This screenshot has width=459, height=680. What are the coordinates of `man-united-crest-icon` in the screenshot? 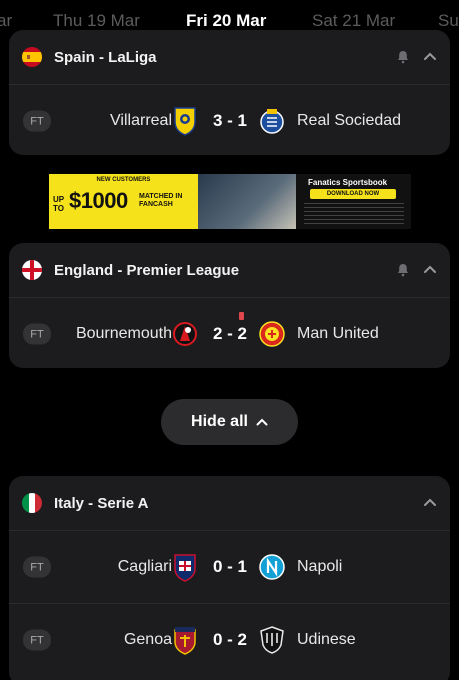 It's located at (272, 334).